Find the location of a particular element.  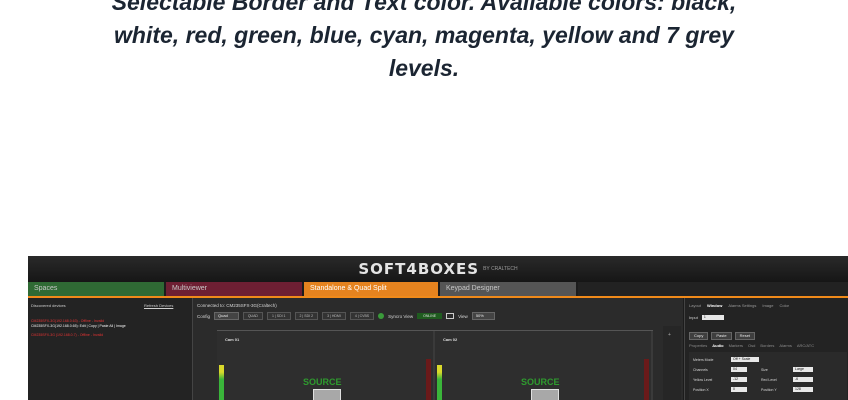

preview-panes: Cam 01 SOURCE Cam 02 SOURCE is located at coordinates (435, 365).